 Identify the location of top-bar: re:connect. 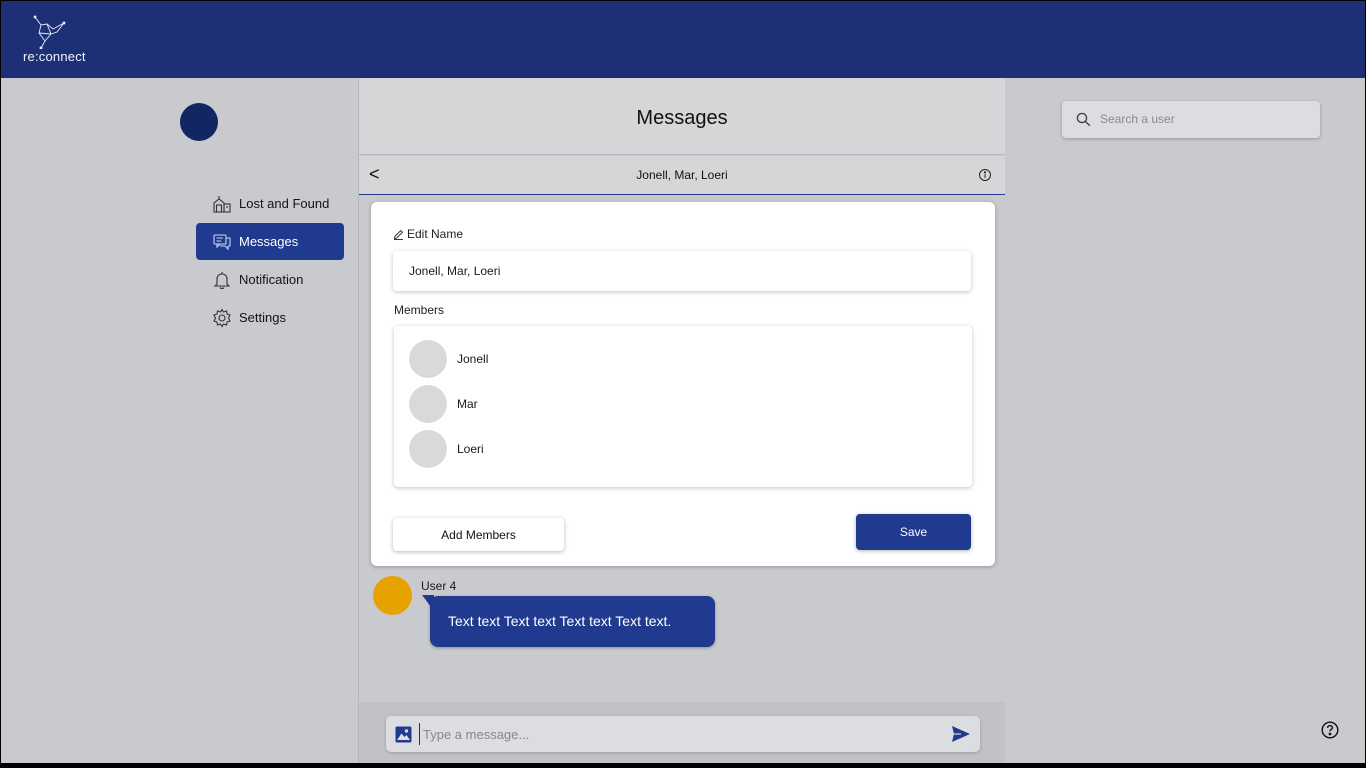
(683, 39).